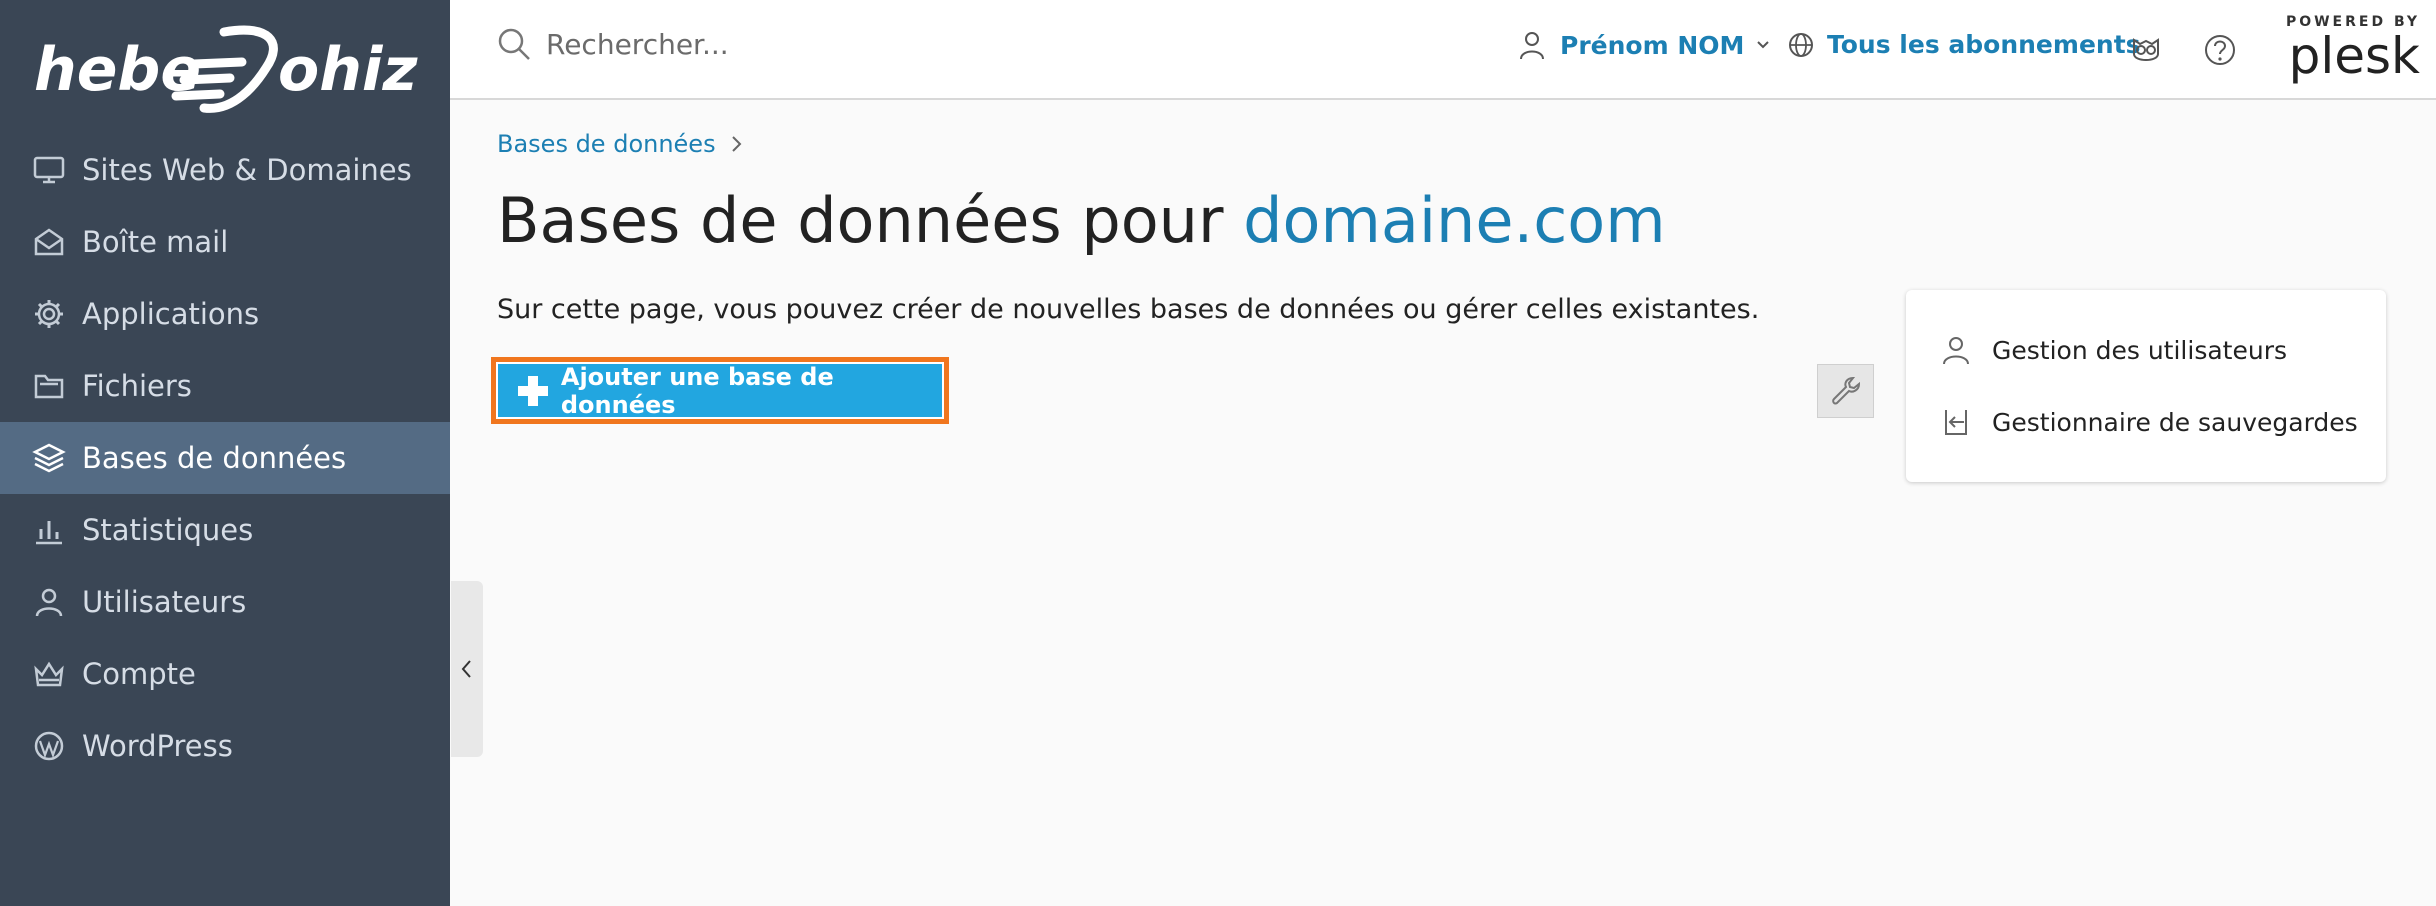 The width and height of the screenshot is (2436, 906). What do you see at coordinates (49, 530) in the screenshot?
I see `bar-chart-icon` at bounding box center [49, 530].